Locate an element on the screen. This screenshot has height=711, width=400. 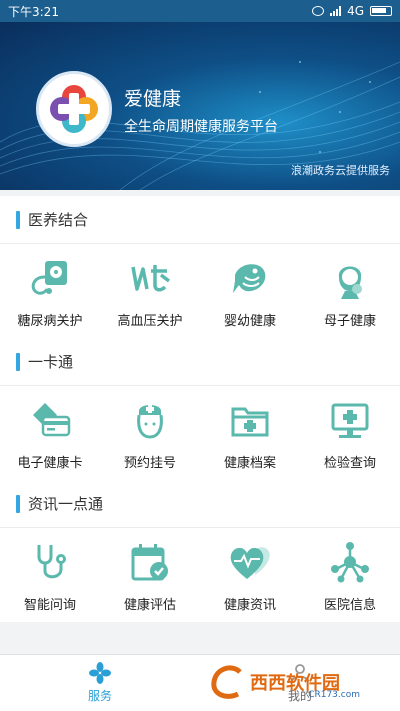
service-label: 健康资讯 is located at coordinates (249, 605).